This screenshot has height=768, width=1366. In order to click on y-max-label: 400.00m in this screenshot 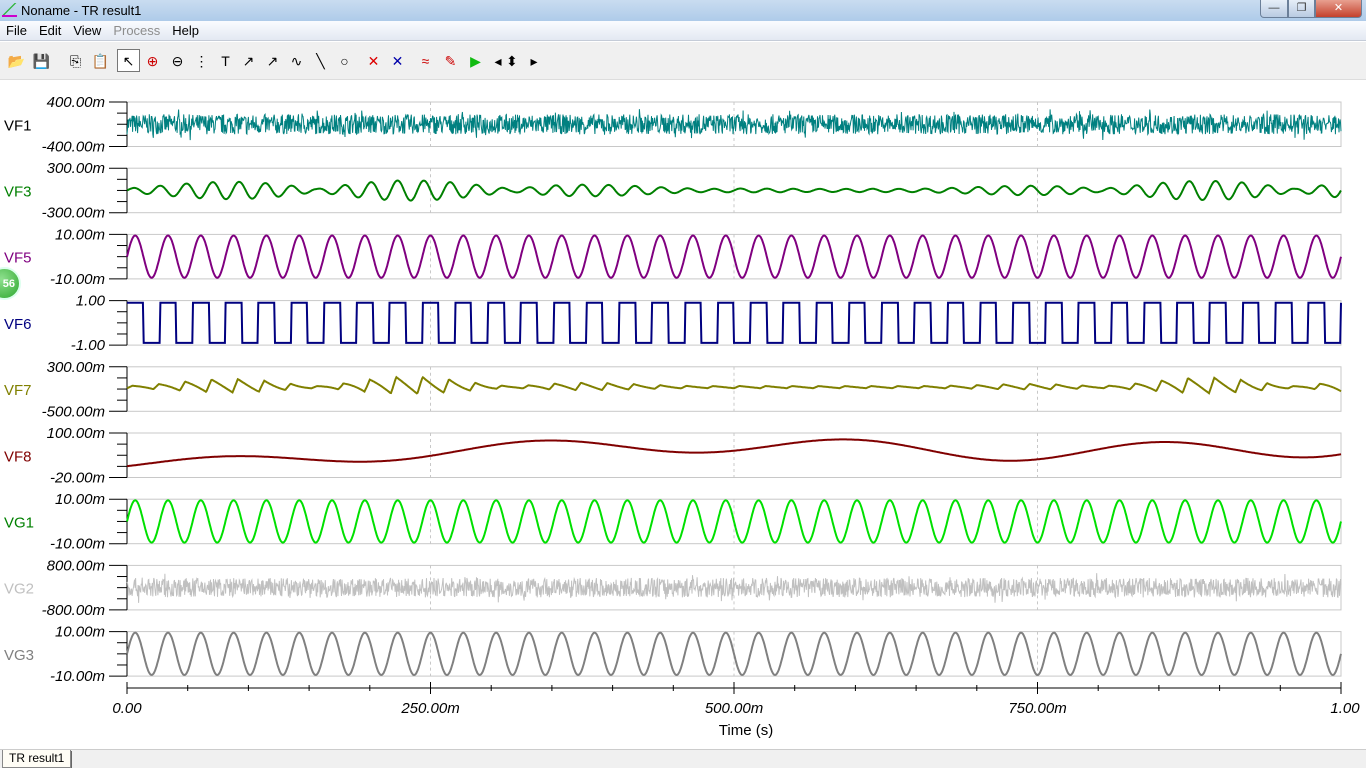, I will do `click(76, 102)`.